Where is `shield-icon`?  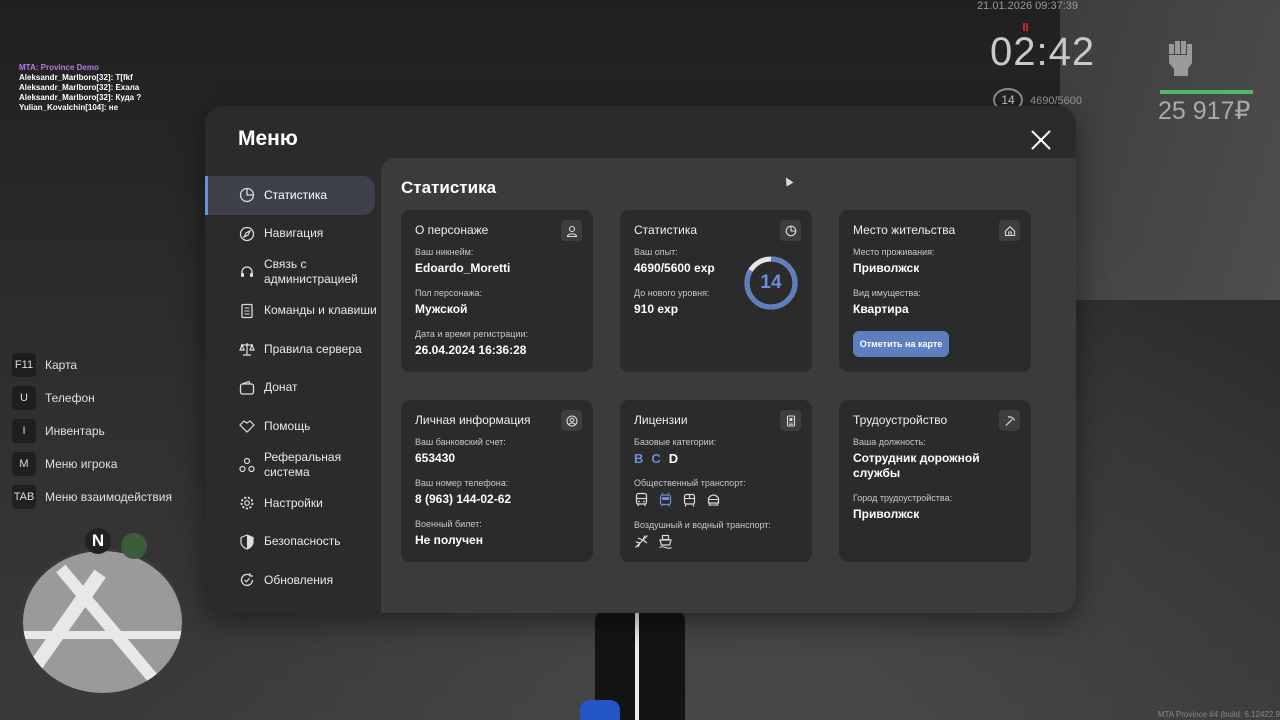
shield-icon is located at coordinates (247, 542).